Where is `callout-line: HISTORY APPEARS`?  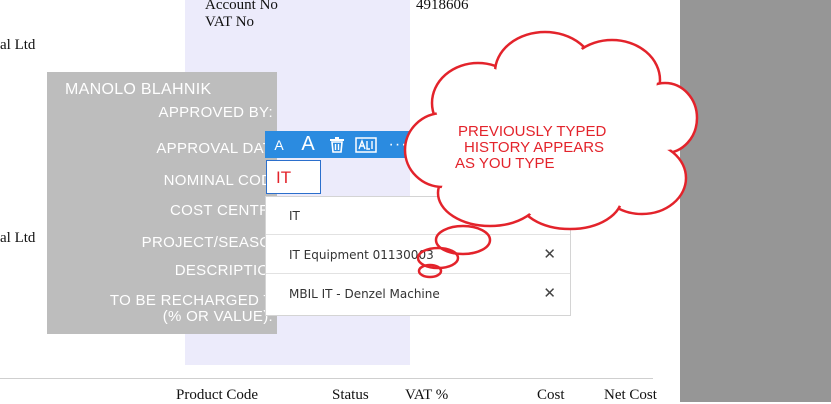
callout-line: HISTORY APPEARS is located at coordinates (534, 147).